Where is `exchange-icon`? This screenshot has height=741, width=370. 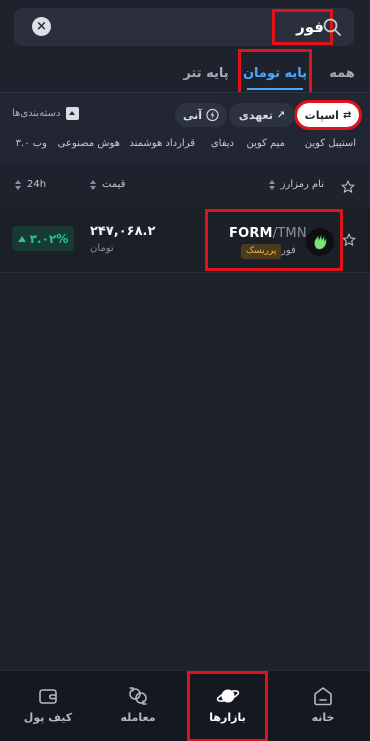
exchange-icon is located at coordinates (138, 696).